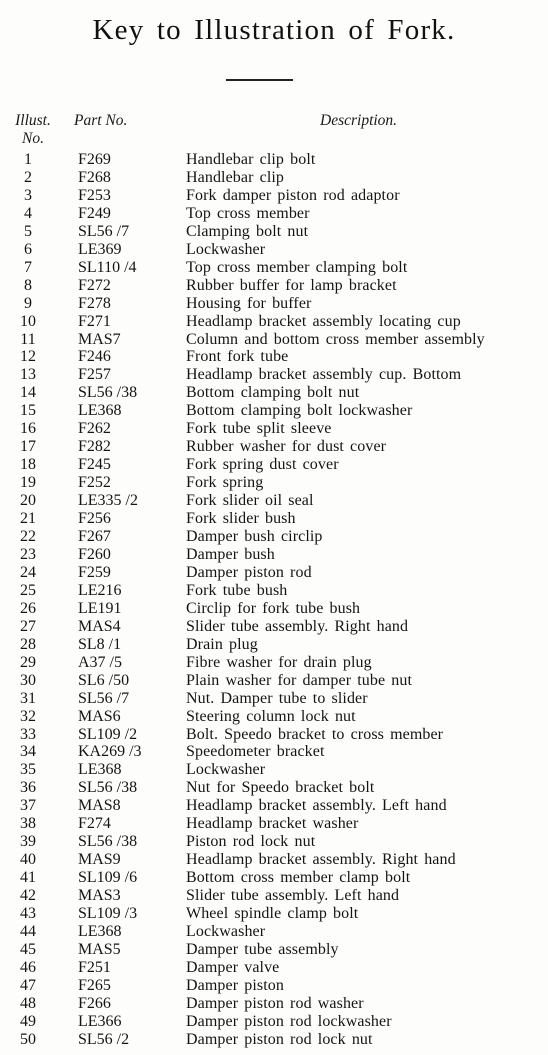  I want to click on illust-number: 50, so click(28, 1039).